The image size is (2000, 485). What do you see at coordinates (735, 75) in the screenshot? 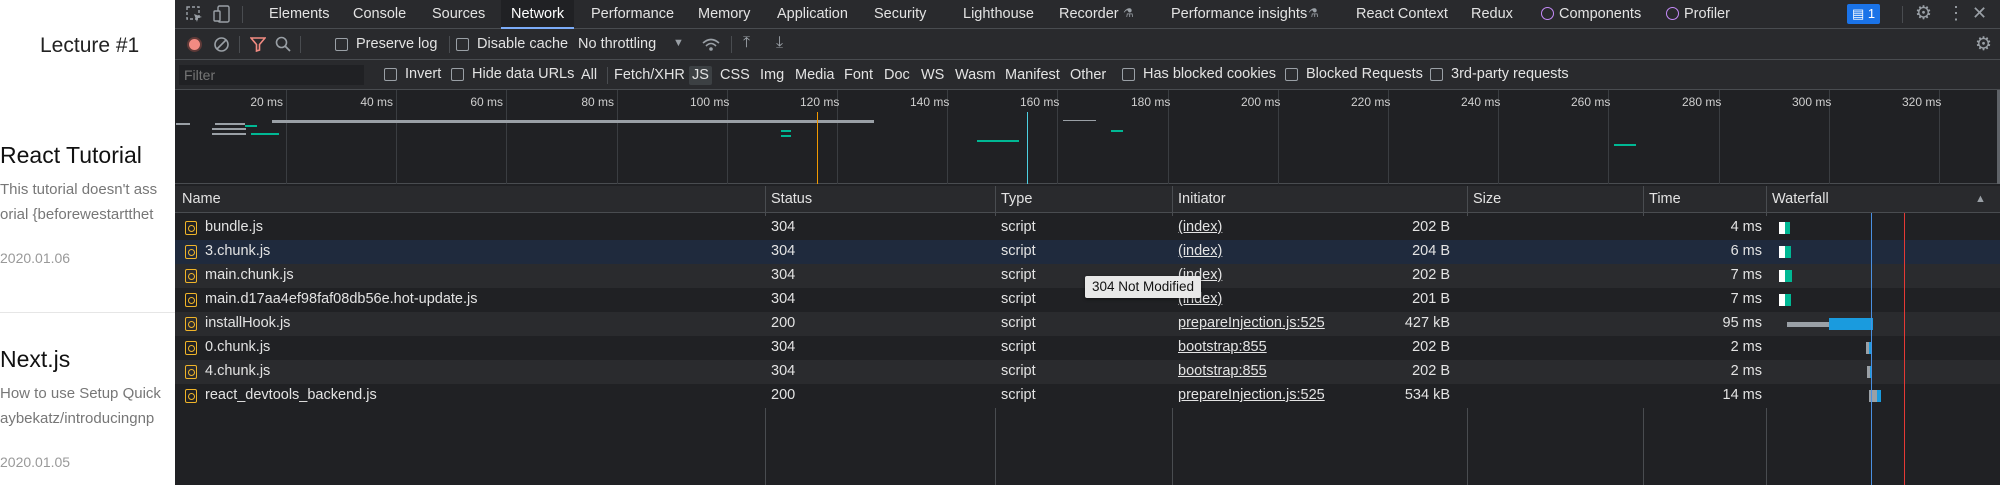
I see `type-filter-css: CSS` at bounding box center [735, 75].